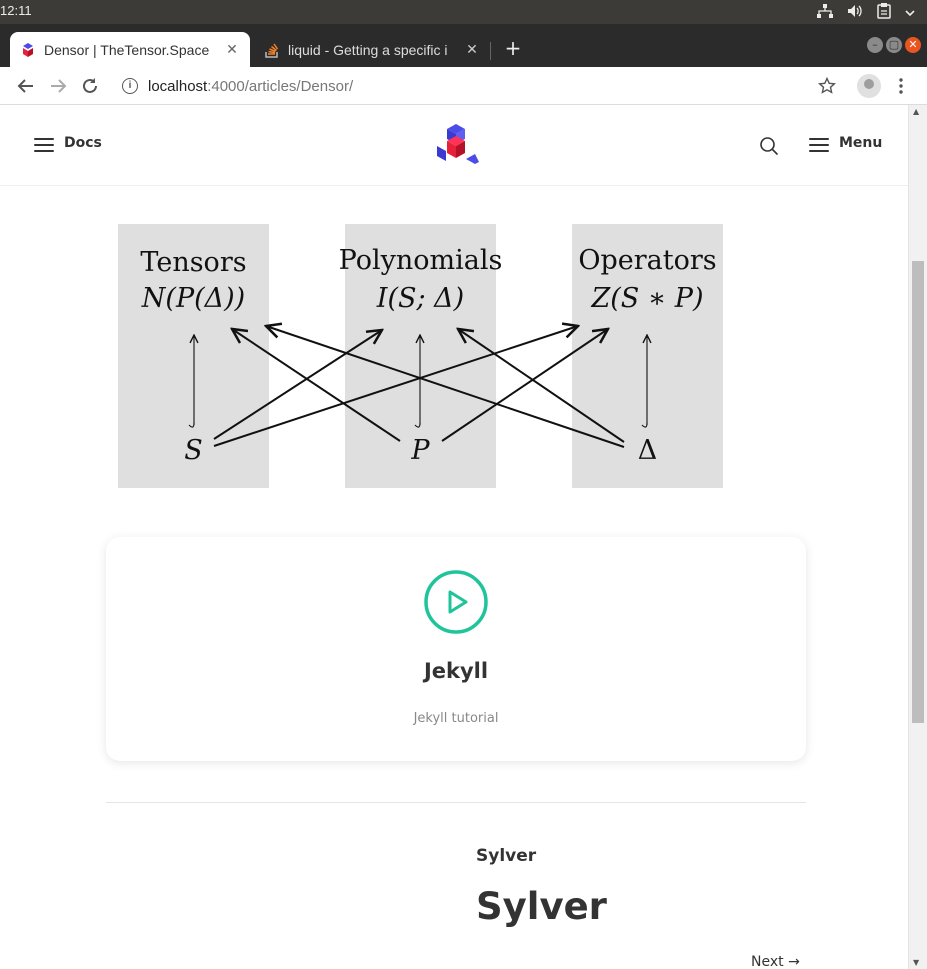  What do you see at coordinates (456, 602) in the screenshot?
I see `play-icon` at bounding box center [456, 602].